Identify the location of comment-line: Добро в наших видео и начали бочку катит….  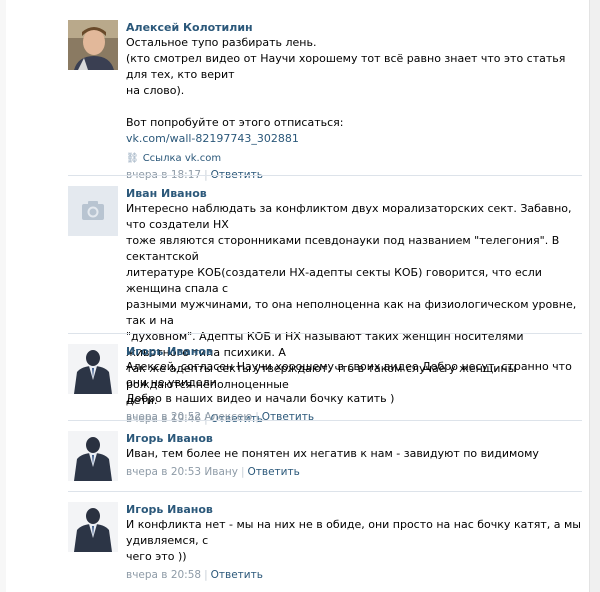
(260, 398).